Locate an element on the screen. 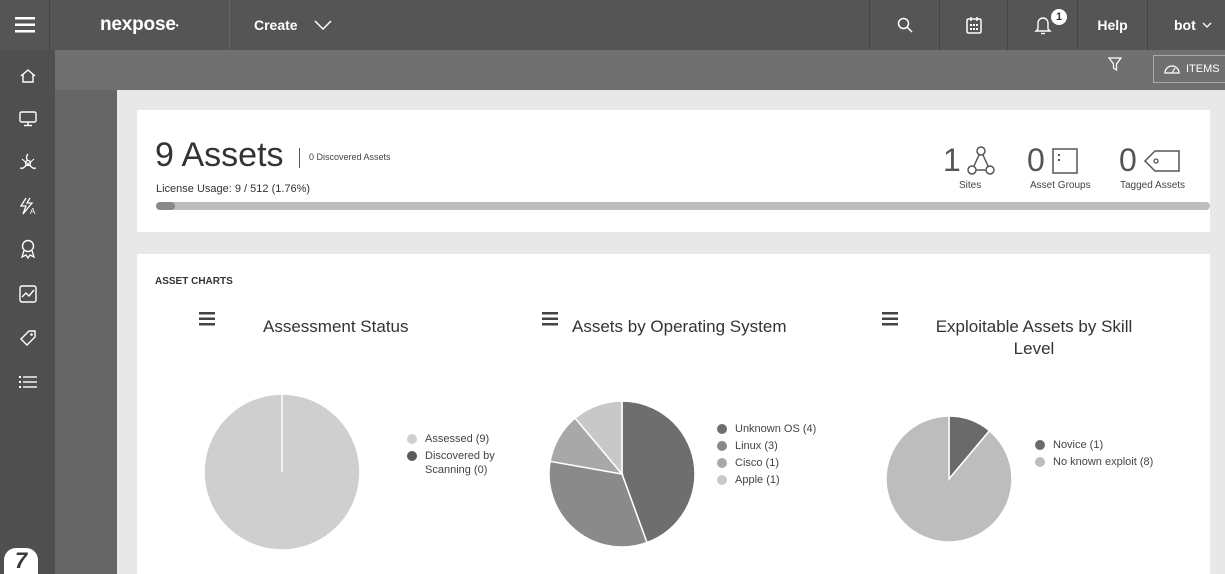  gauge-icon is located at coordinates (1172, 69).